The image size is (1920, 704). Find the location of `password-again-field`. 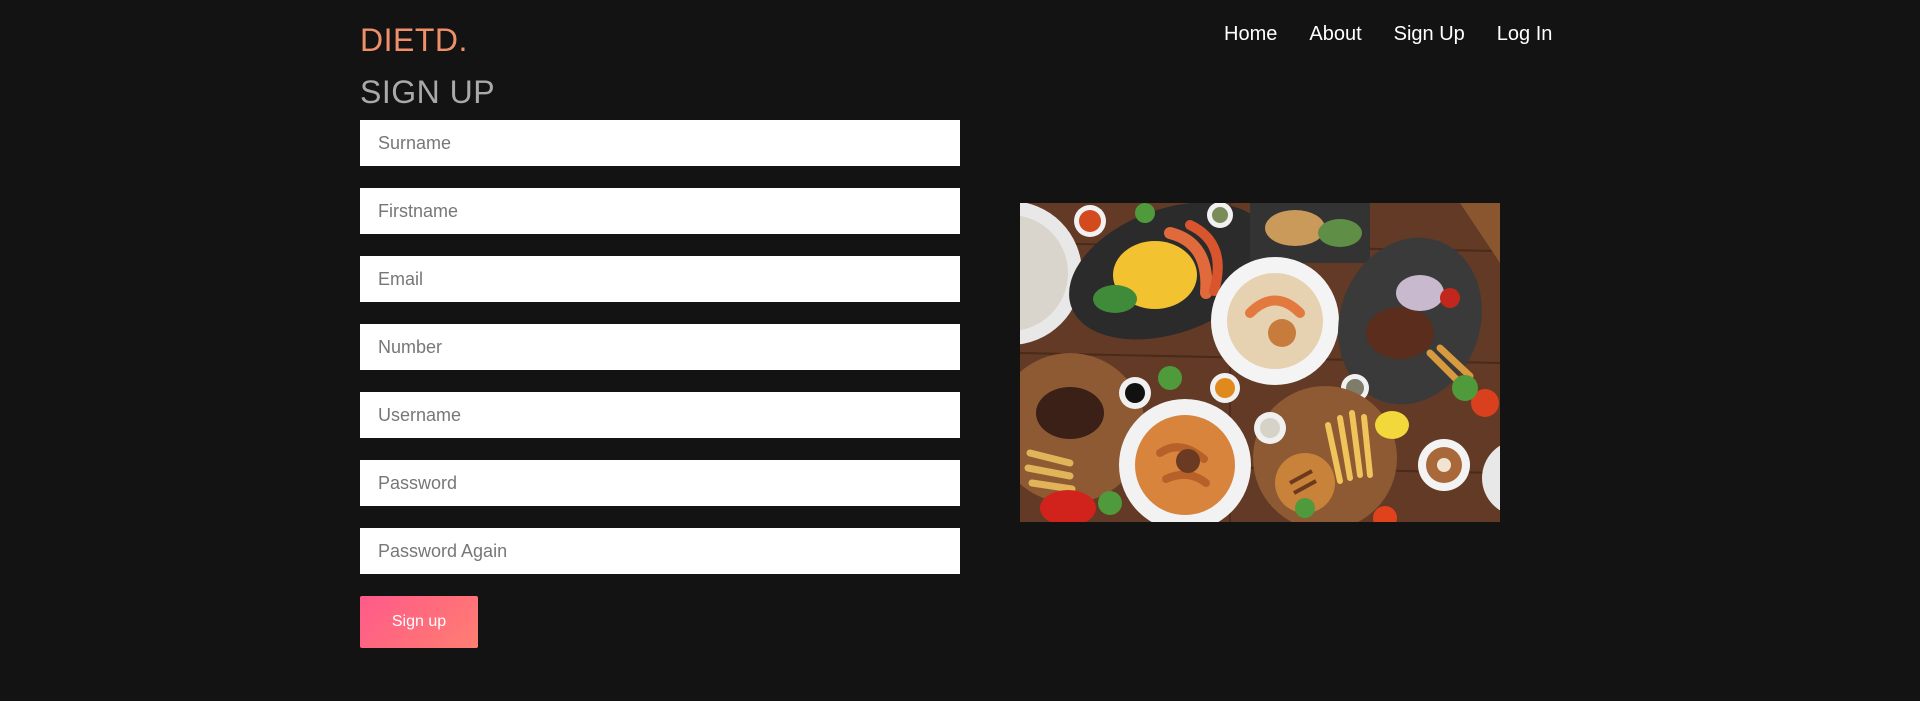

password-again-field is located at coordinates (660, 551).